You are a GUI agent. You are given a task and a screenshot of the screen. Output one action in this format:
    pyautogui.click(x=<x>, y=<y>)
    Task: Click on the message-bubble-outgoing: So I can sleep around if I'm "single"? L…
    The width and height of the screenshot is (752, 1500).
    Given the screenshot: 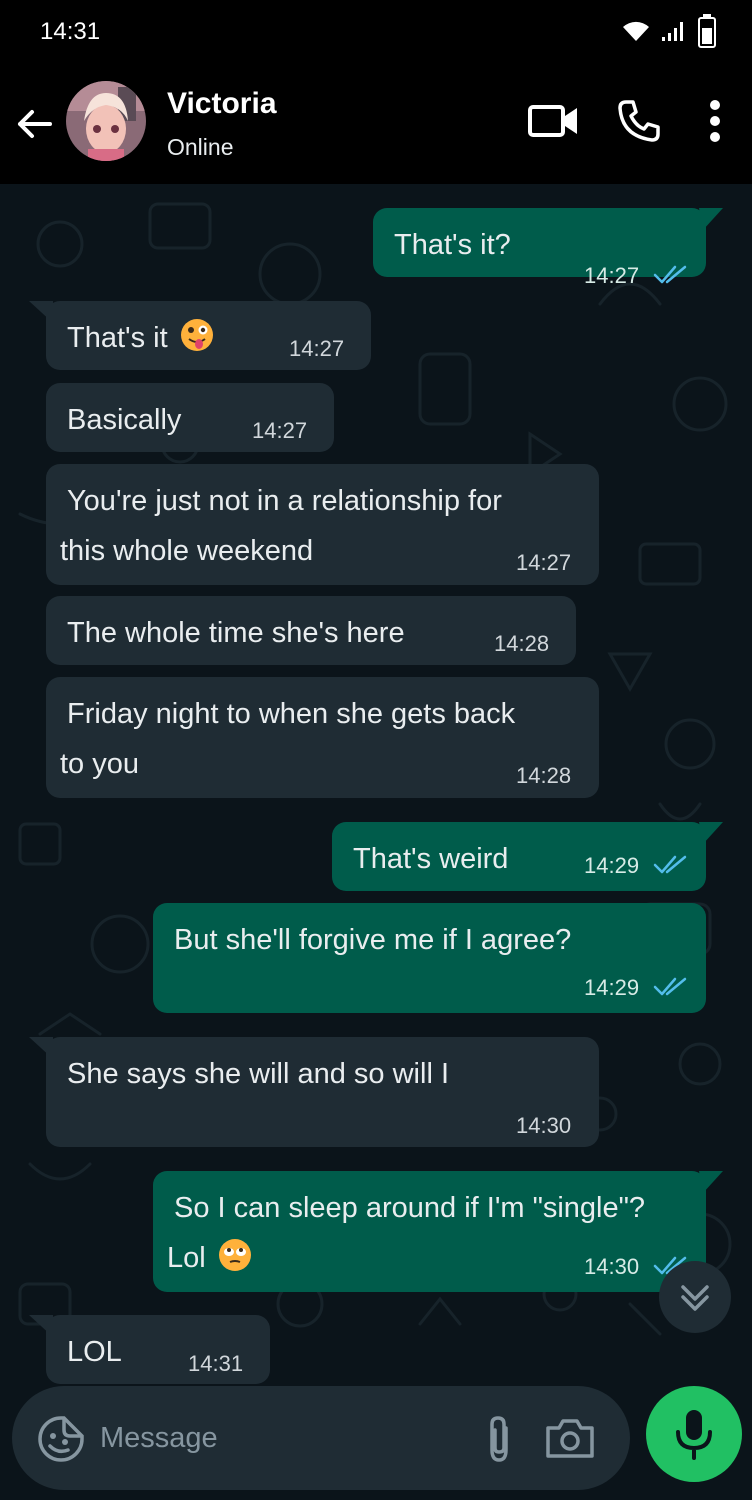 What is the action you would take?
    pyautogui.click(x=438, y=1231)
    